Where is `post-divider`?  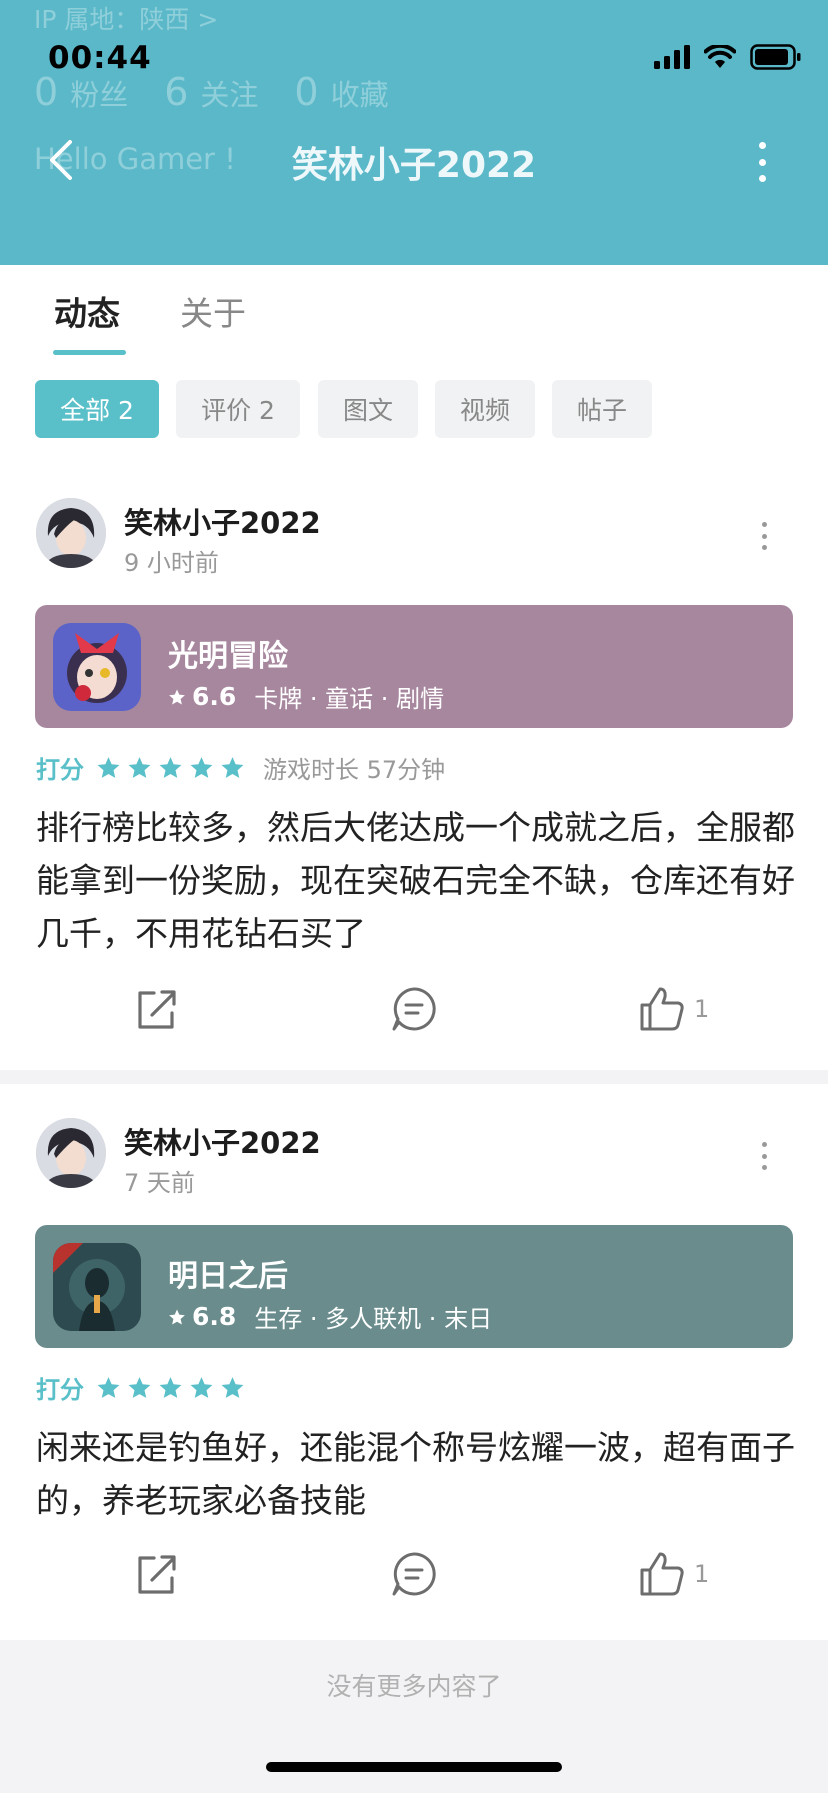 post-divider is located at coordinates (414, 1077).